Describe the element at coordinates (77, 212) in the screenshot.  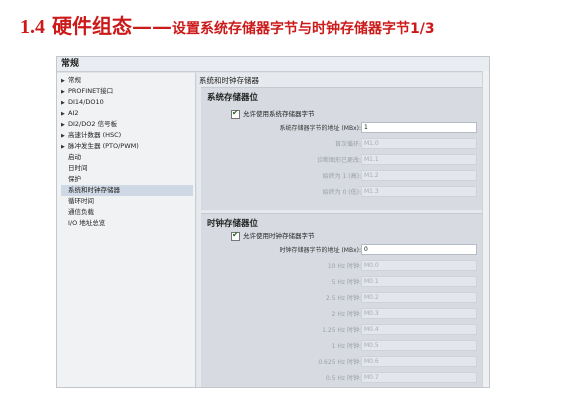
I see `nav-item-comm-load: 通信负载` at that location.